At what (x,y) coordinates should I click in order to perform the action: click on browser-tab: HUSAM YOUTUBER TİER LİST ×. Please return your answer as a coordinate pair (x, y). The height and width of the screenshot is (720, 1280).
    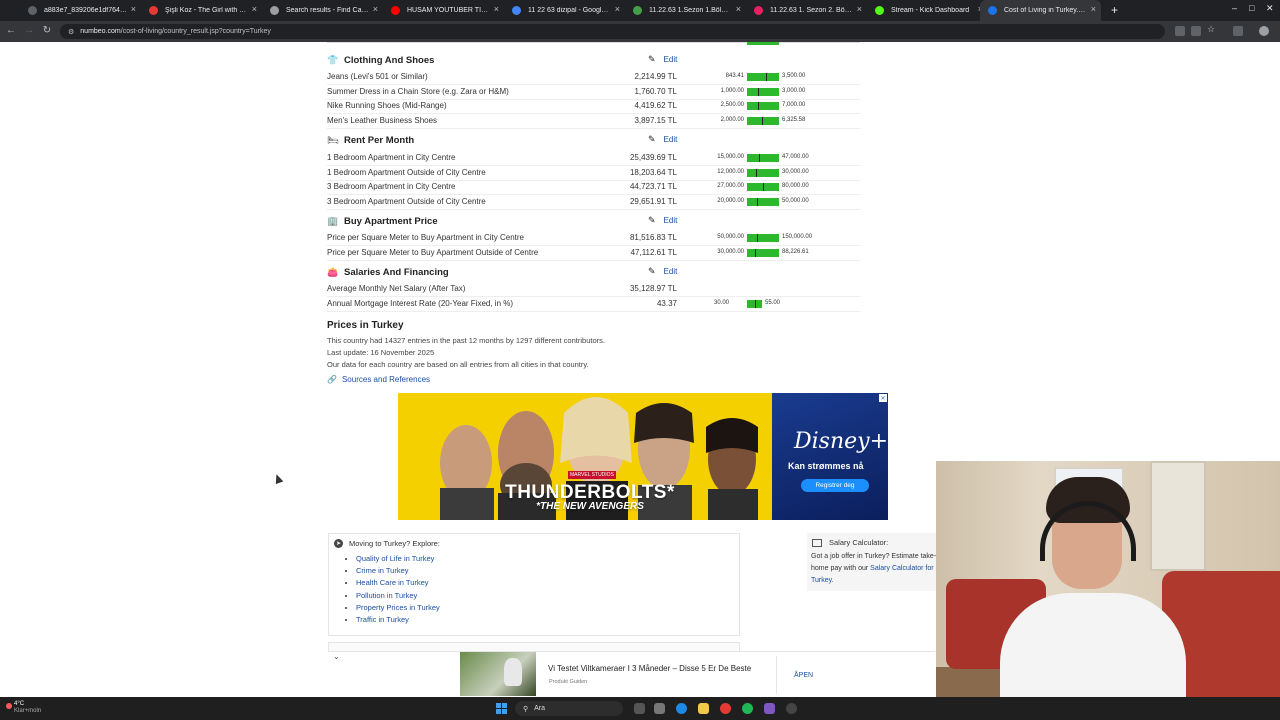
    Looking at the image, I should click on (443, 10).